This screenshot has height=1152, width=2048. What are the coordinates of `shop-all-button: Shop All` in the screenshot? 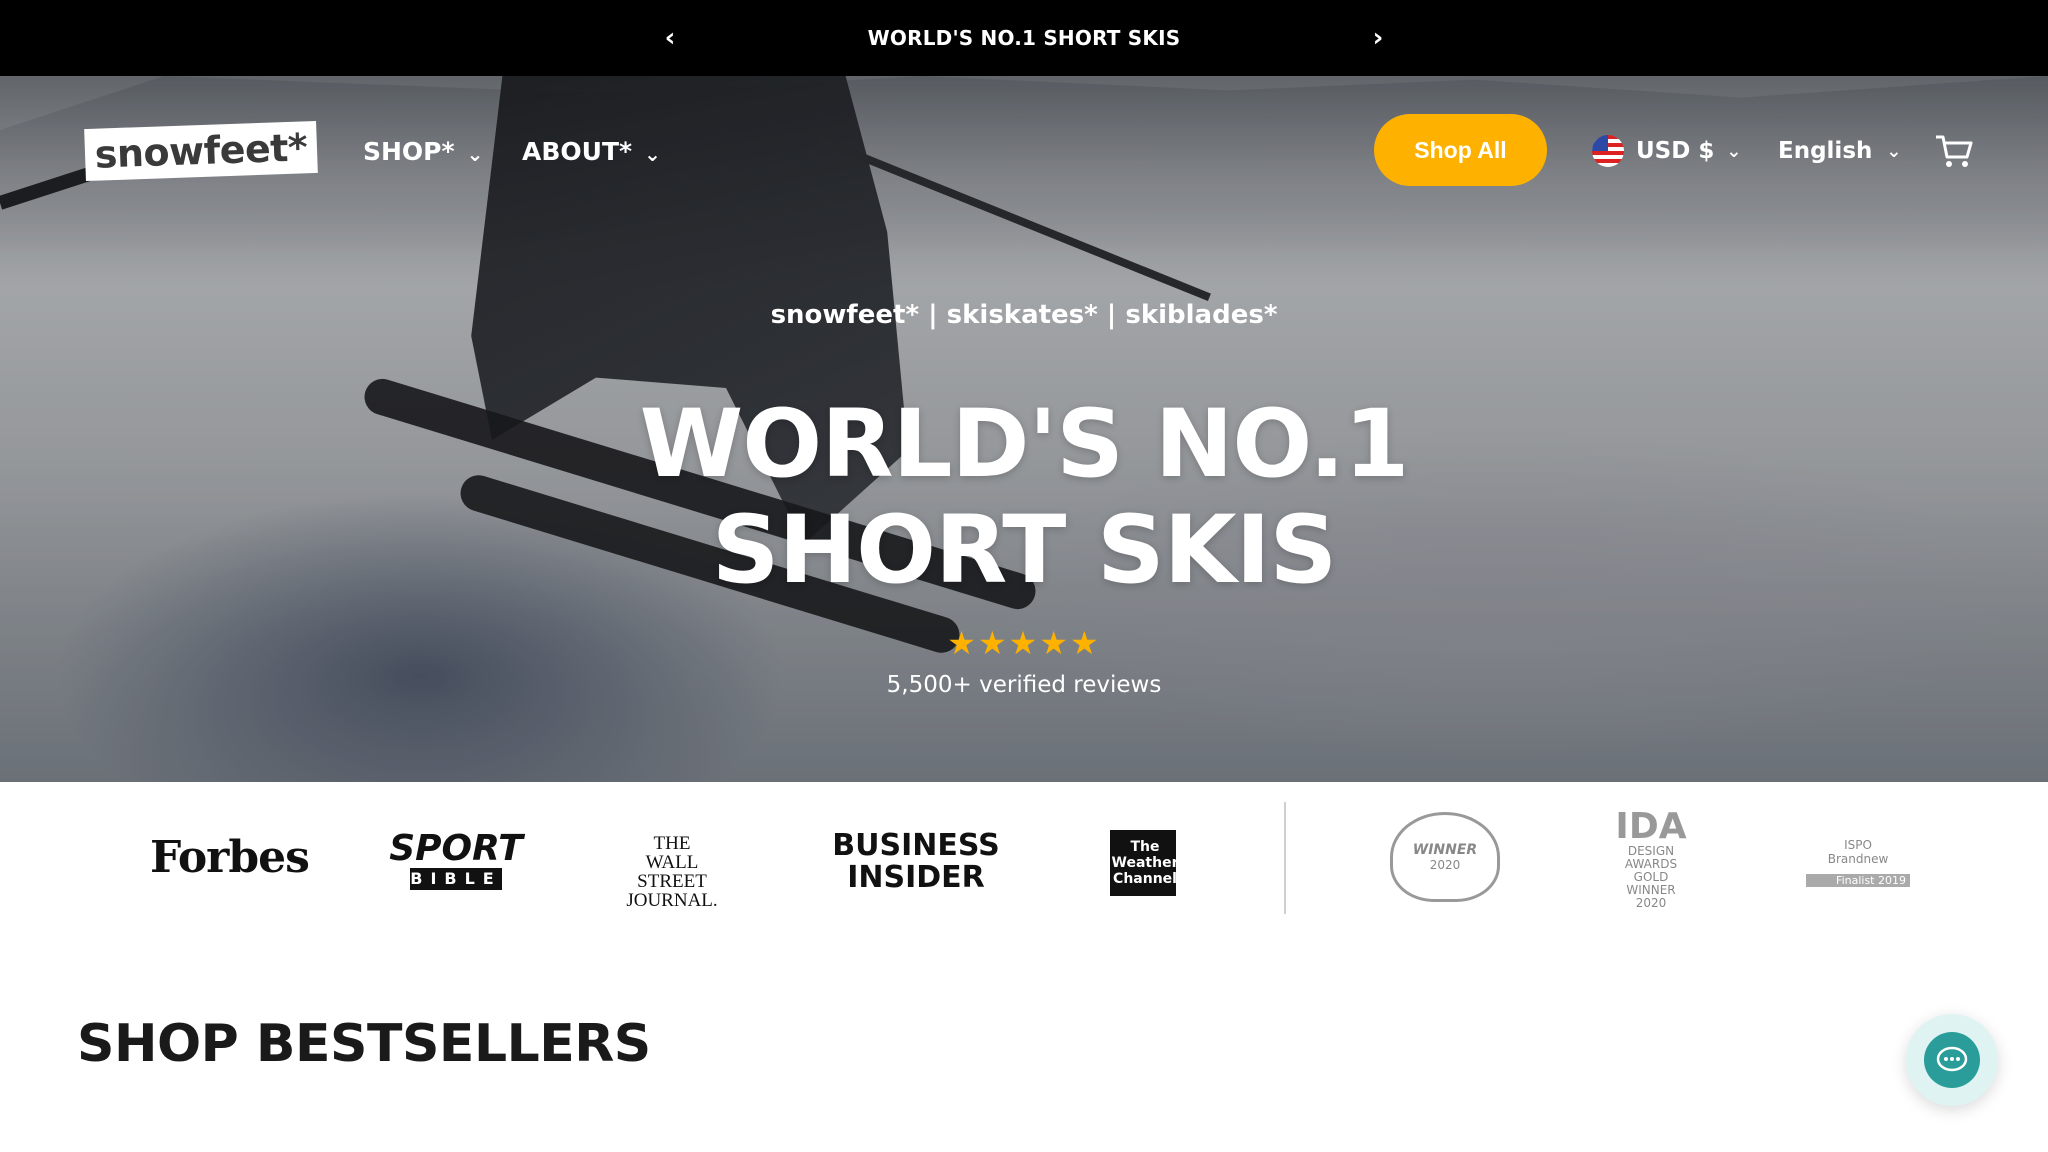 It's located at (1460, 150).